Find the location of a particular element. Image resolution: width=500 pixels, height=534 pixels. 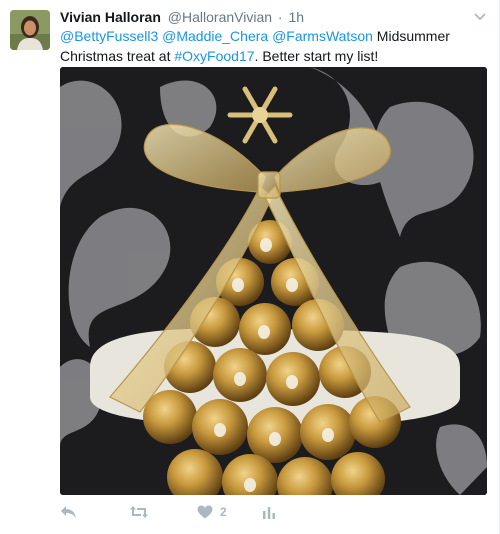

heart-icon is located at coordinates (205, 512).